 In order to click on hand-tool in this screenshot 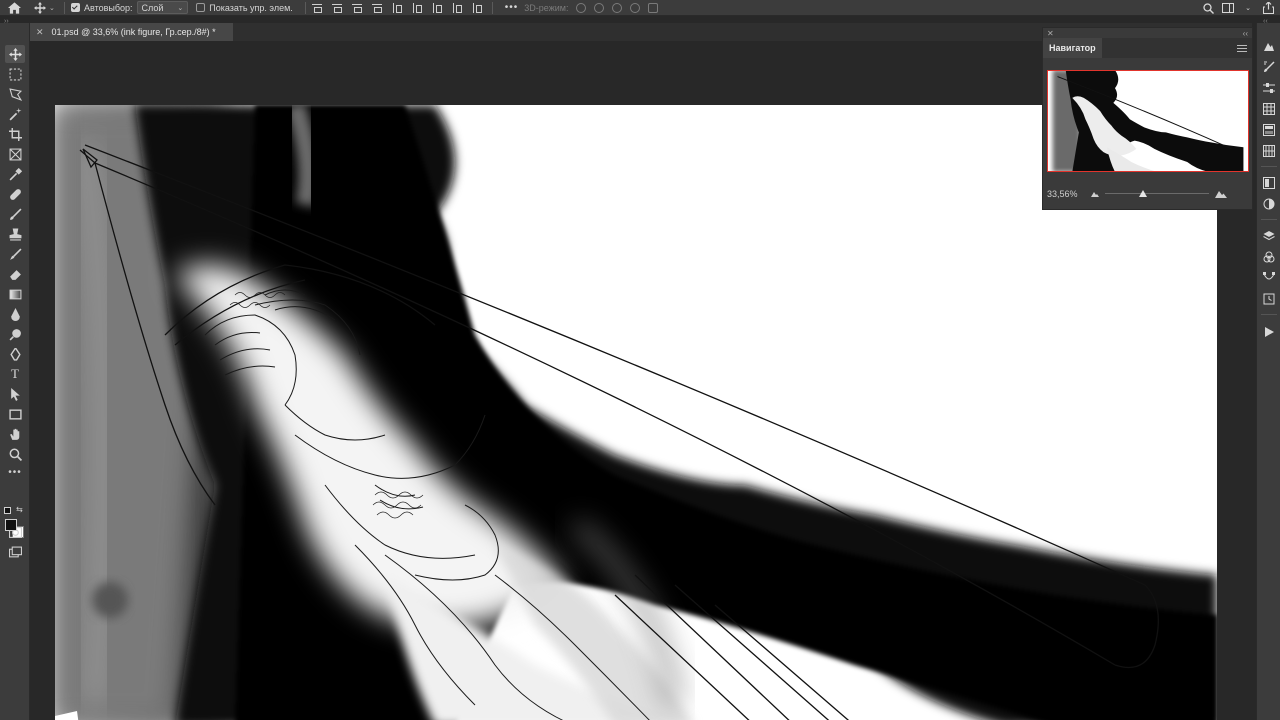, I will do `click(15, 434)`.